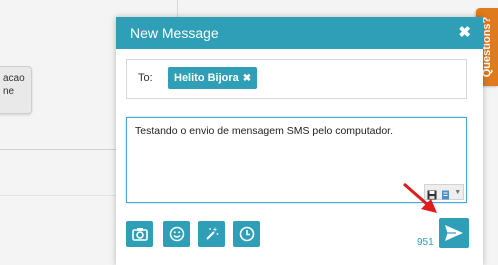 The image size is (498, 265). I want to click on magic-wand-icon, so click(211, 233).